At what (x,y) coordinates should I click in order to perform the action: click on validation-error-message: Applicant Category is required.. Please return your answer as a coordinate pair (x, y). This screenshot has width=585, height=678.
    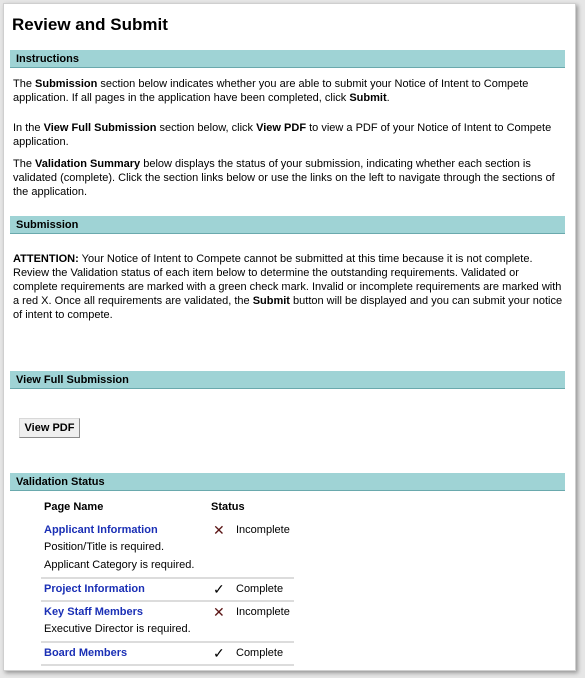
    Looking at the image, I should click on (119, 565).